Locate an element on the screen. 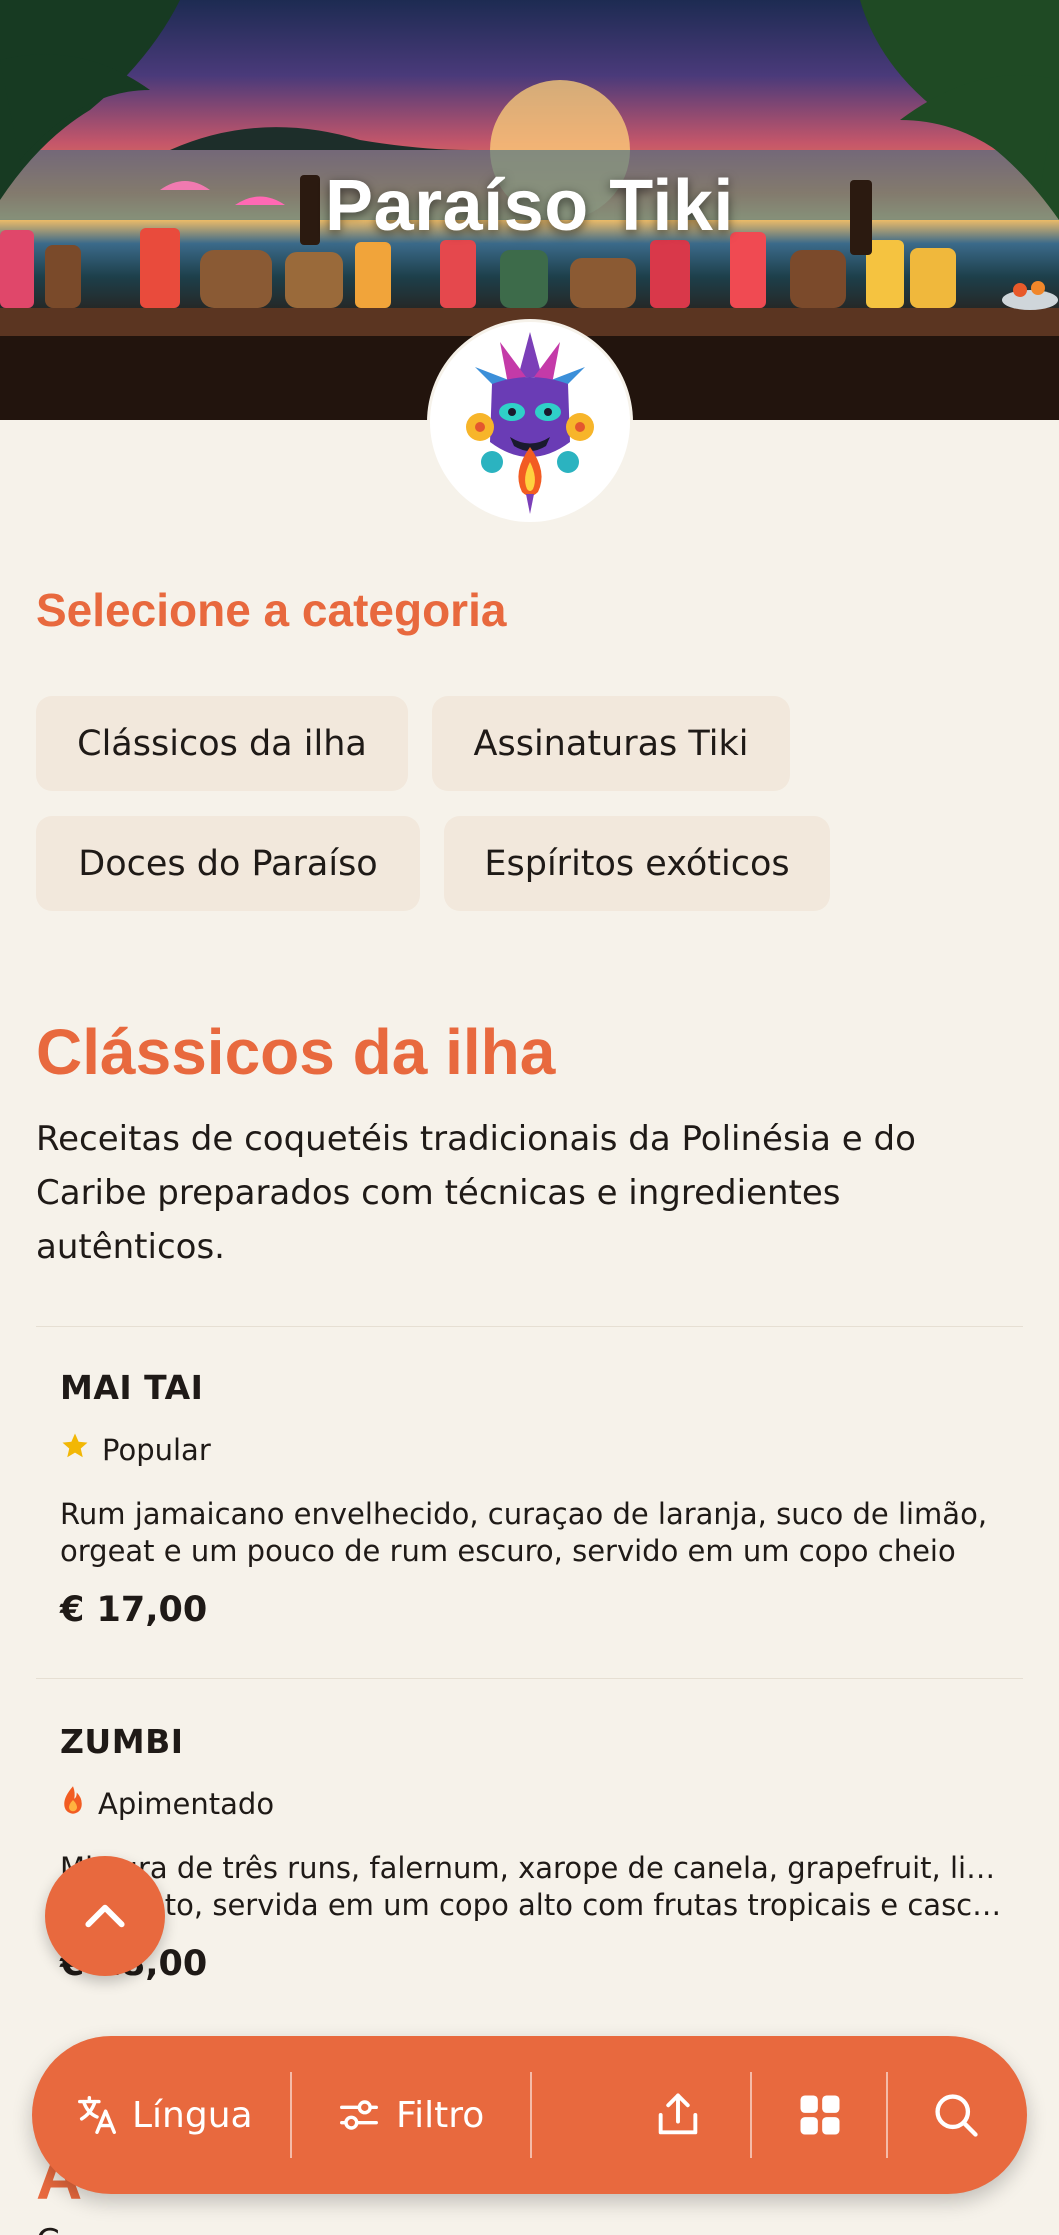 The width and height of the screenshot is (1059, 2235). item-tag-label: Popular is located at coordinates (156, 1449).